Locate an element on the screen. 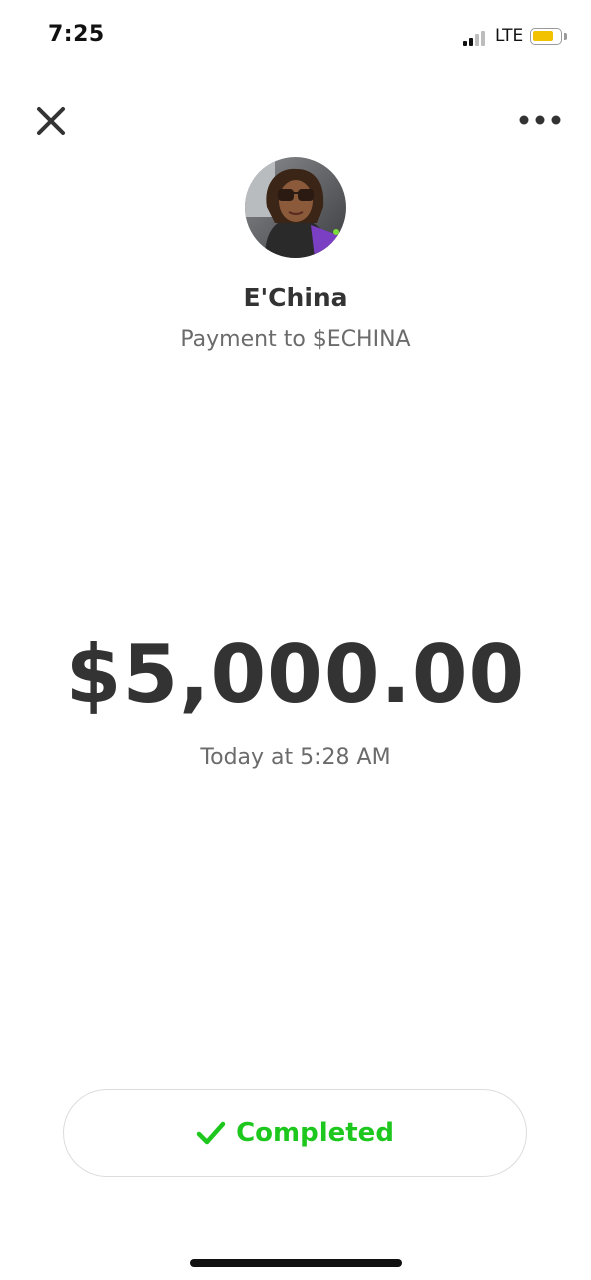 This screenshot has width=591, height=1280. close-icon is located at coordinates (51, 121).